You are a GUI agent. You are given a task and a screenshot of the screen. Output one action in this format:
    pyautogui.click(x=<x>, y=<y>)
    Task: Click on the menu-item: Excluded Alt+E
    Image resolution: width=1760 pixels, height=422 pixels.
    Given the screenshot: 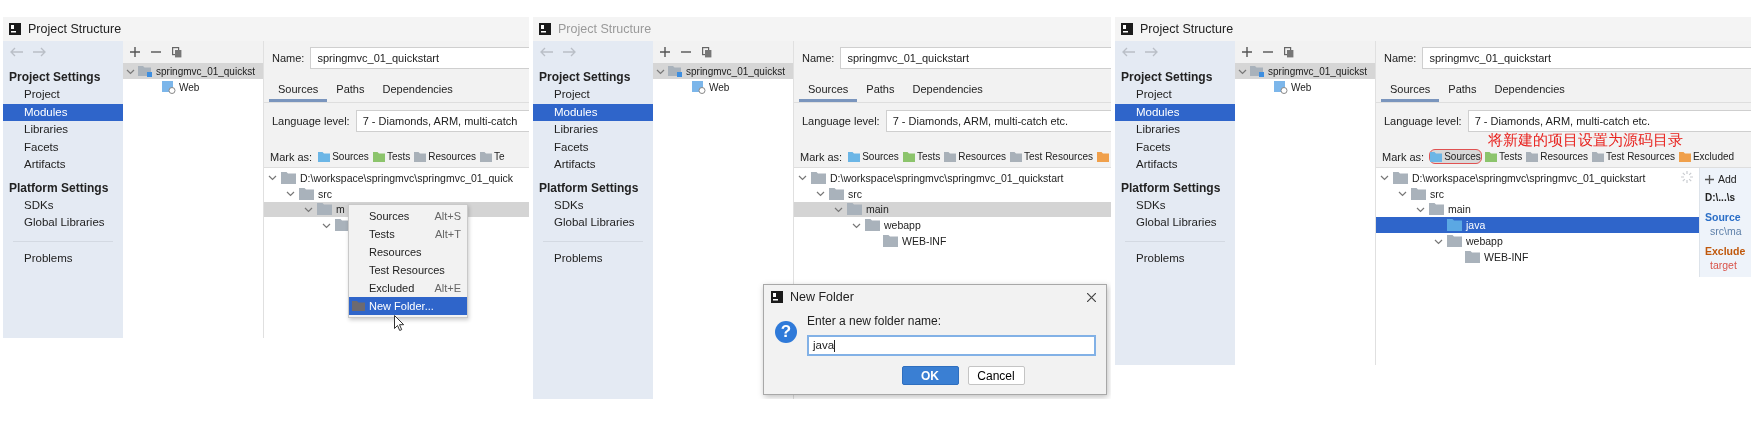 What is the action you would take?
    pyautogui.click(x=408, y=288)
    